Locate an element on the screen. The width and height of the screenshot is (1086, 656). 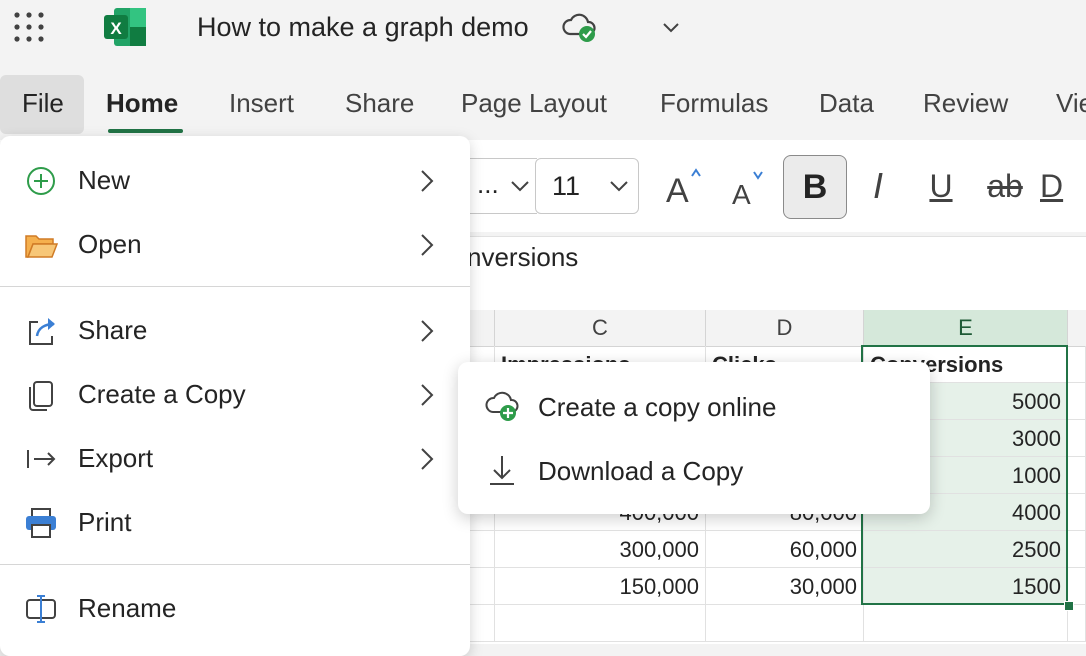
download-icon is located at coordinates (502, 470).